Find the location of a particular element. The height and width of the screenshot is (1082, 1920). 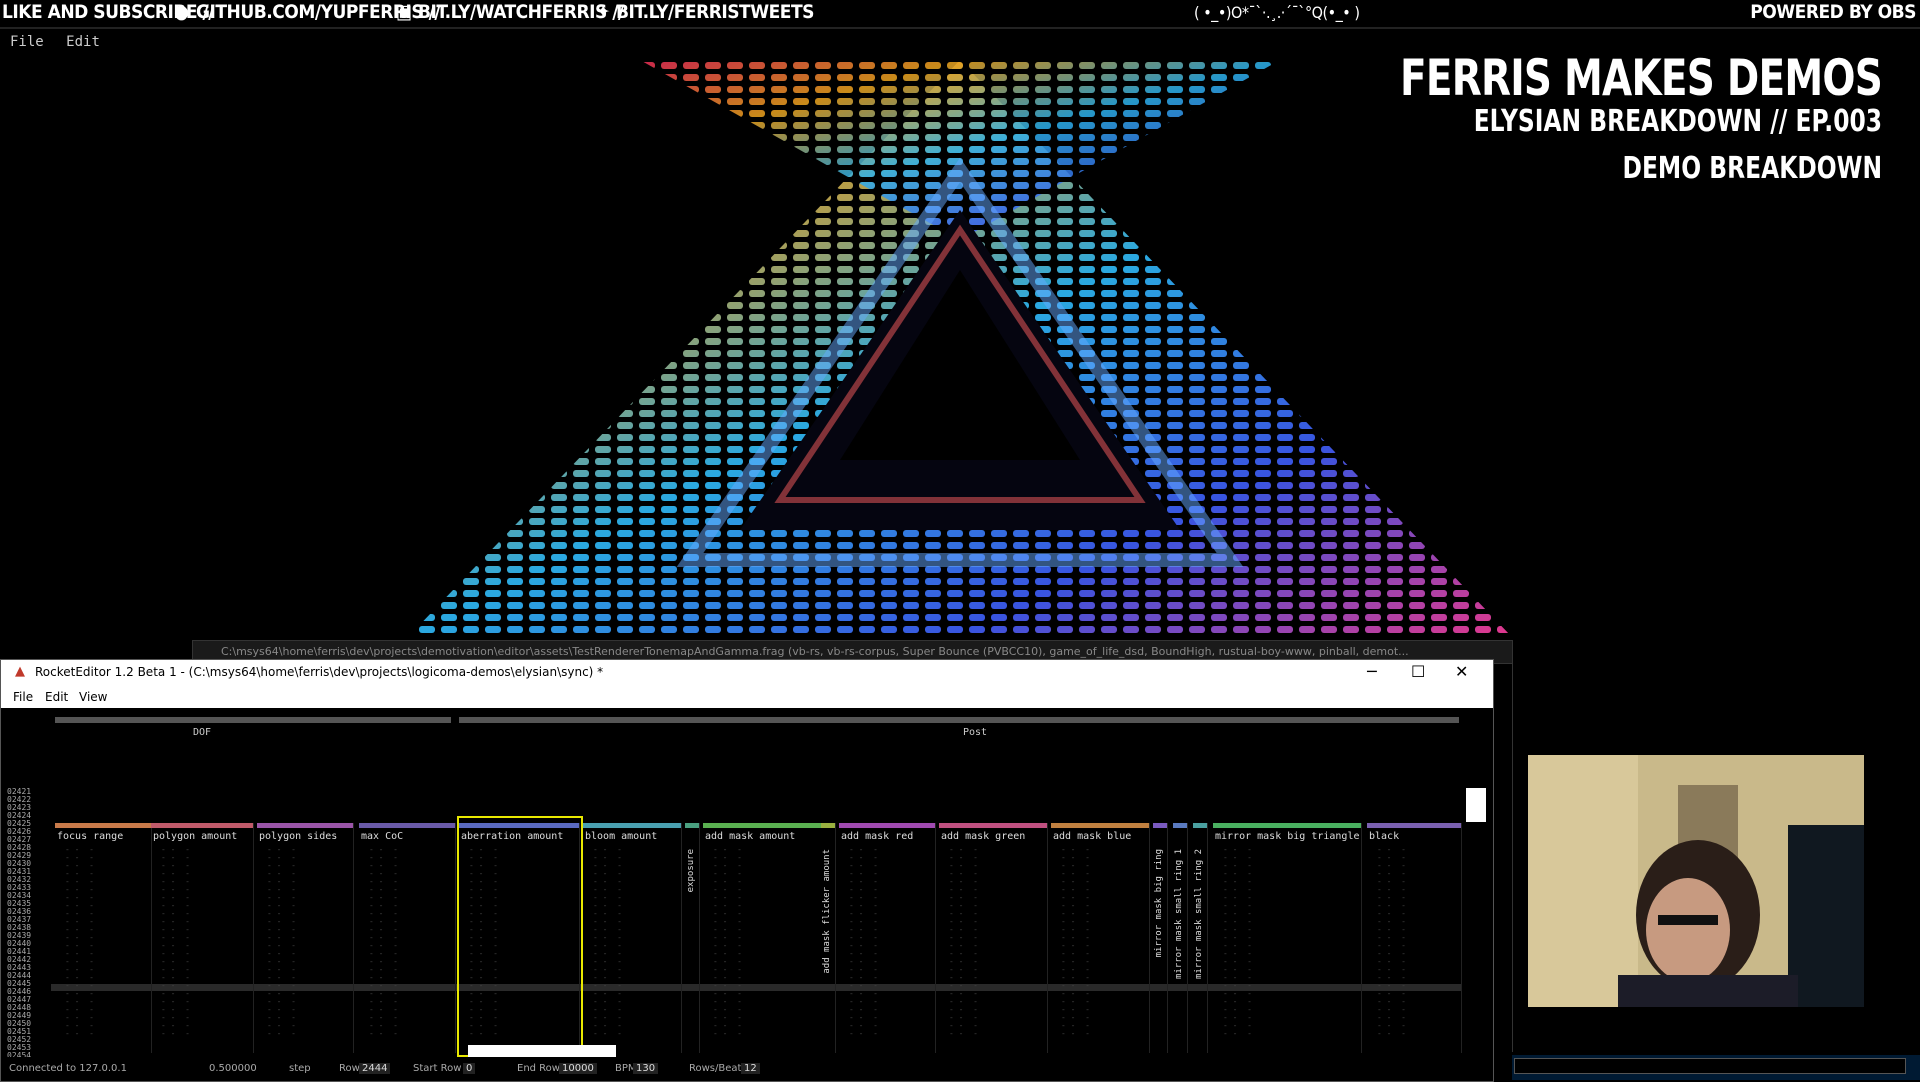

rows-per-beat-label: Rows/Beat is located at coordinates (715, 1068).